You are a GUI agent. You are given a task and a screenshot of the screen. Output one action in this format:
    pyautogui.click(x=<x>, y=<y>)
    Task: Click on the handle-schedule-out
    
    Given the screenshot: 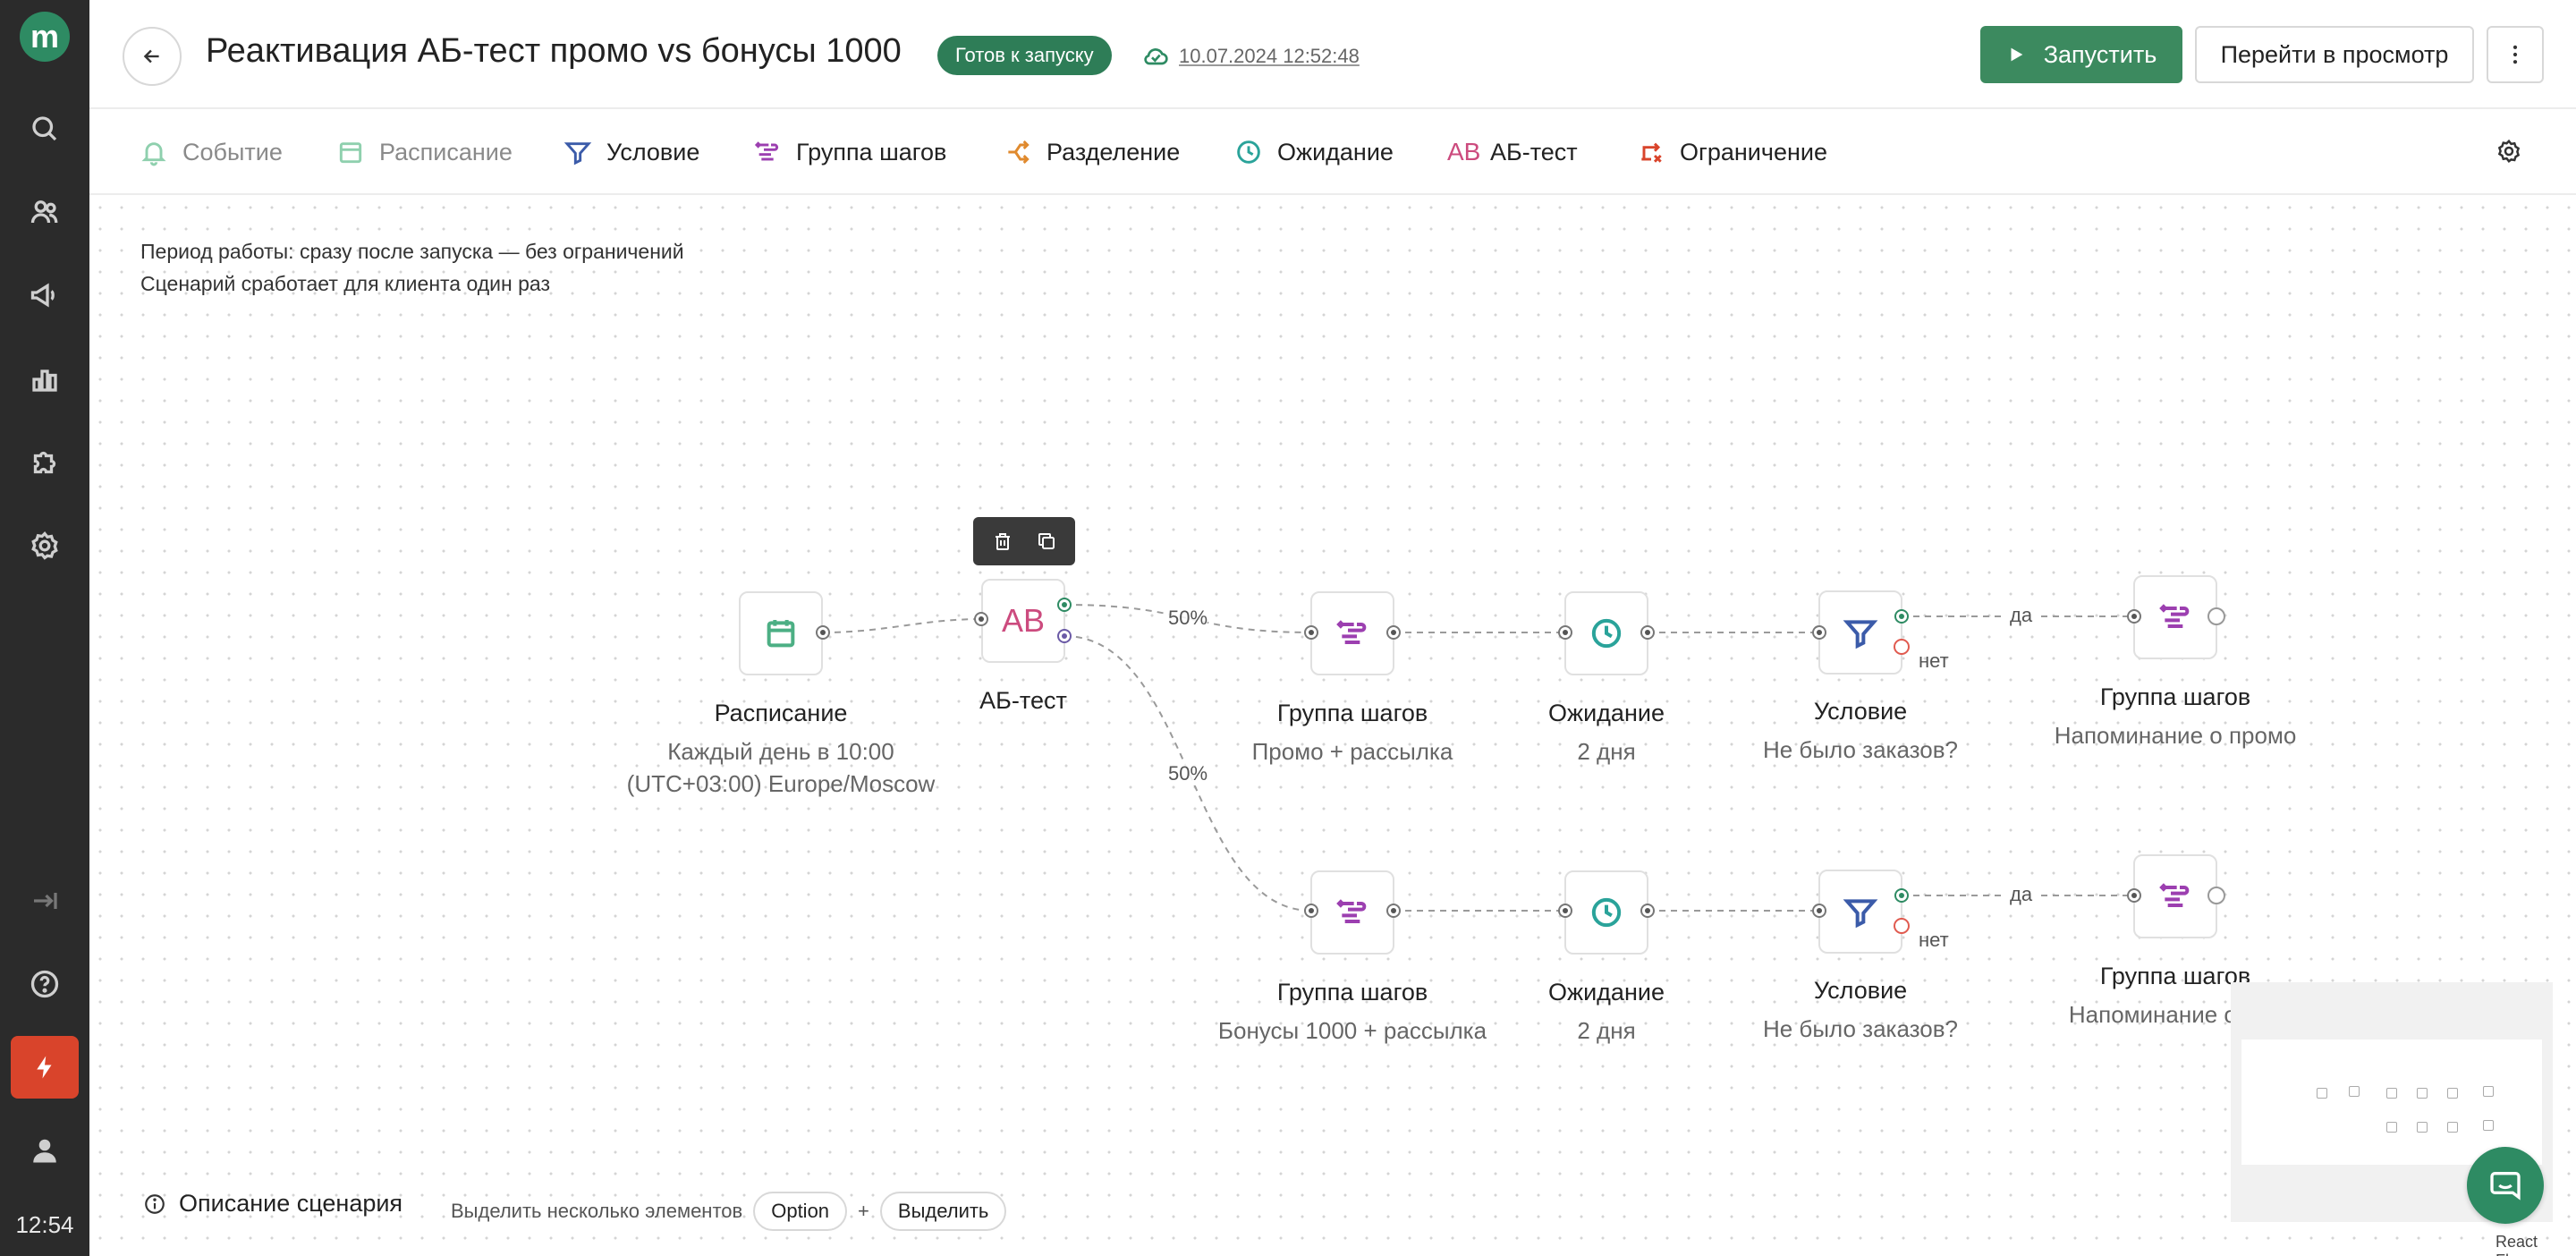 What is the action you would take?
    pyautogui.click(x=823, y=632)
    